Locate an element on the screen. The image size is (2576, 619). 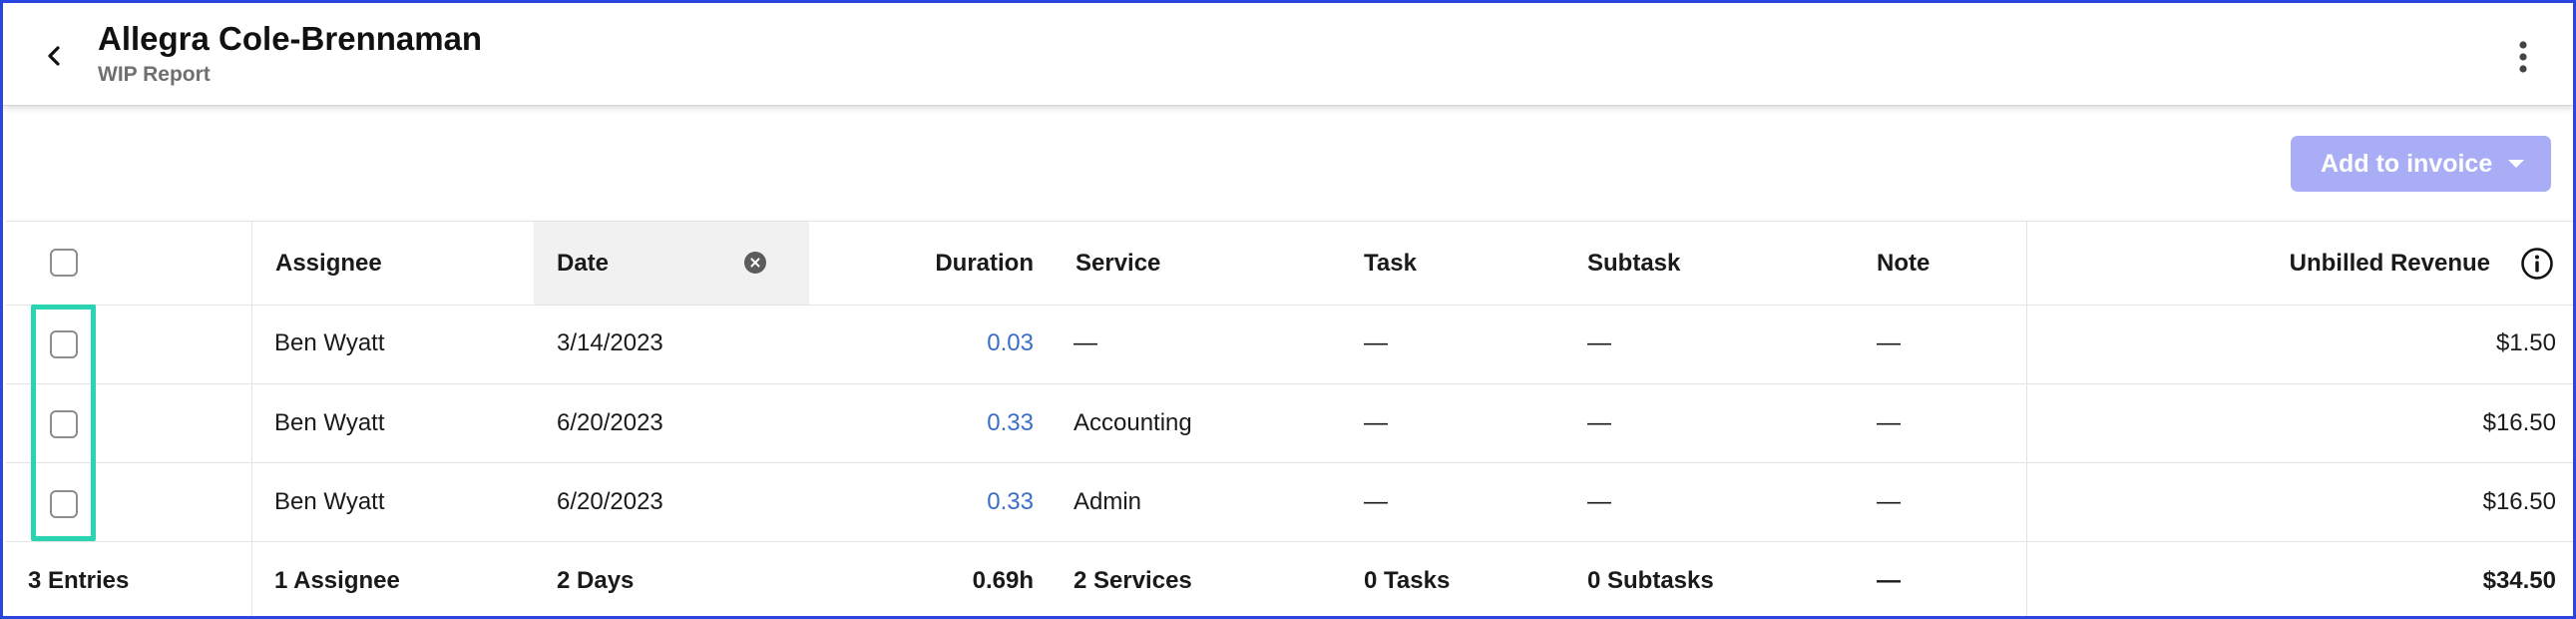
totals-assignee: 1 Assignee is located at coordinates (337, 581).